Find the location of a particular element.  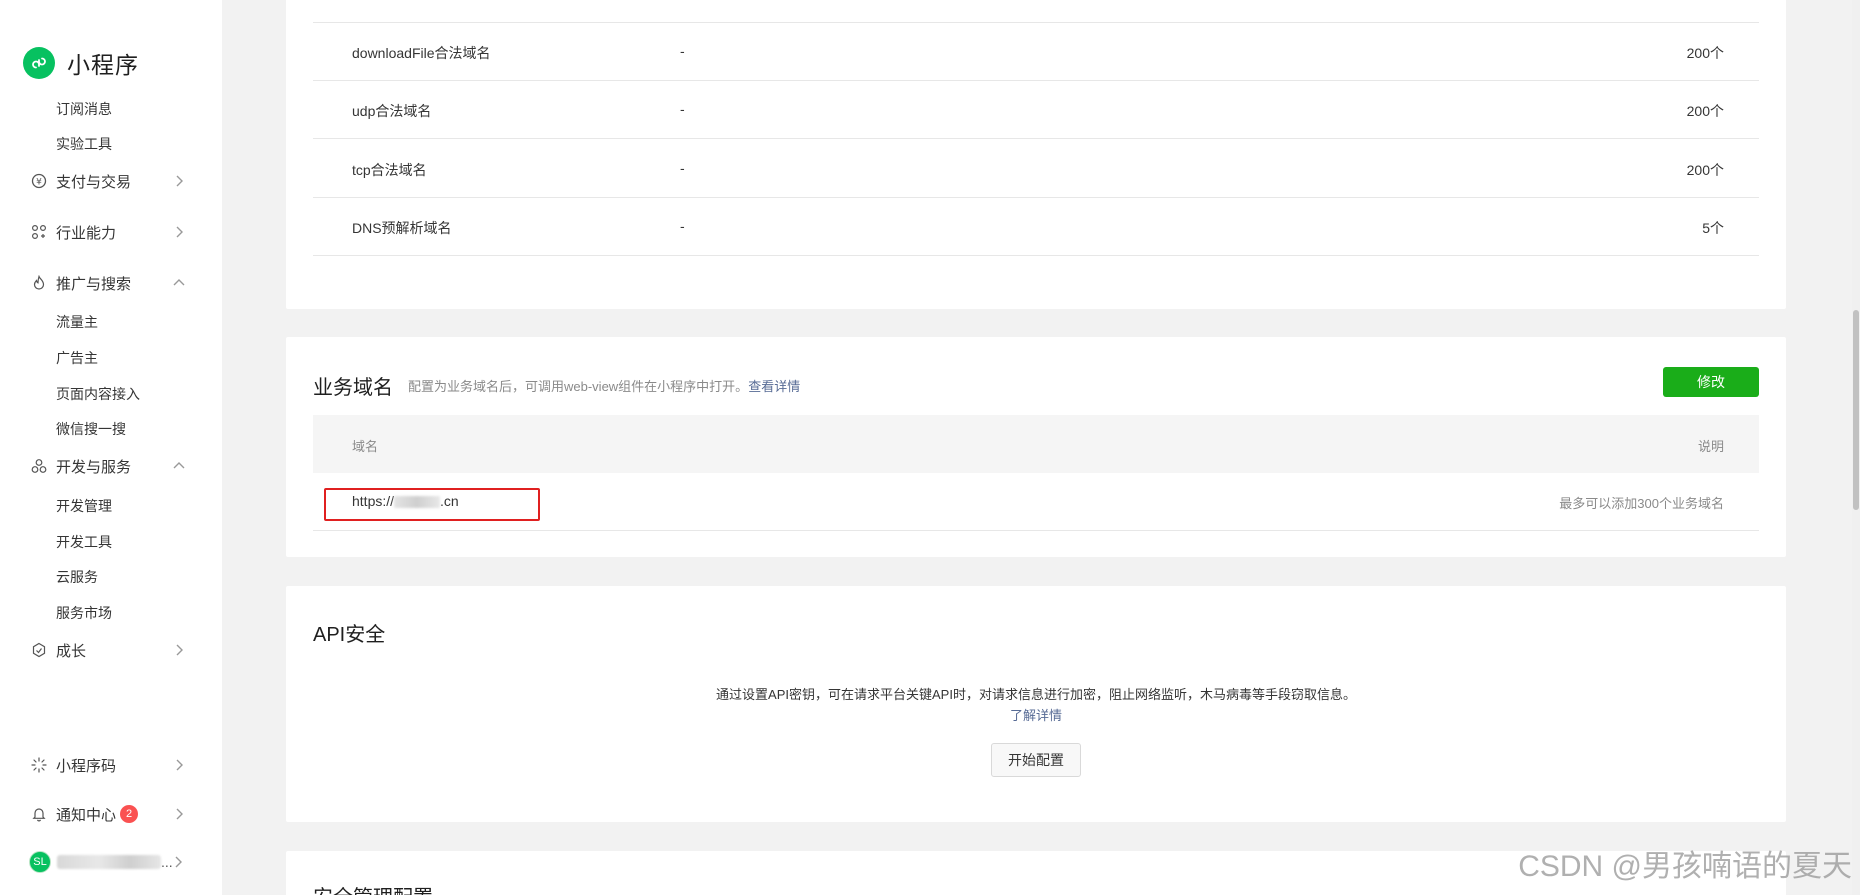

flame-icon is located at coordinates (39, 283).